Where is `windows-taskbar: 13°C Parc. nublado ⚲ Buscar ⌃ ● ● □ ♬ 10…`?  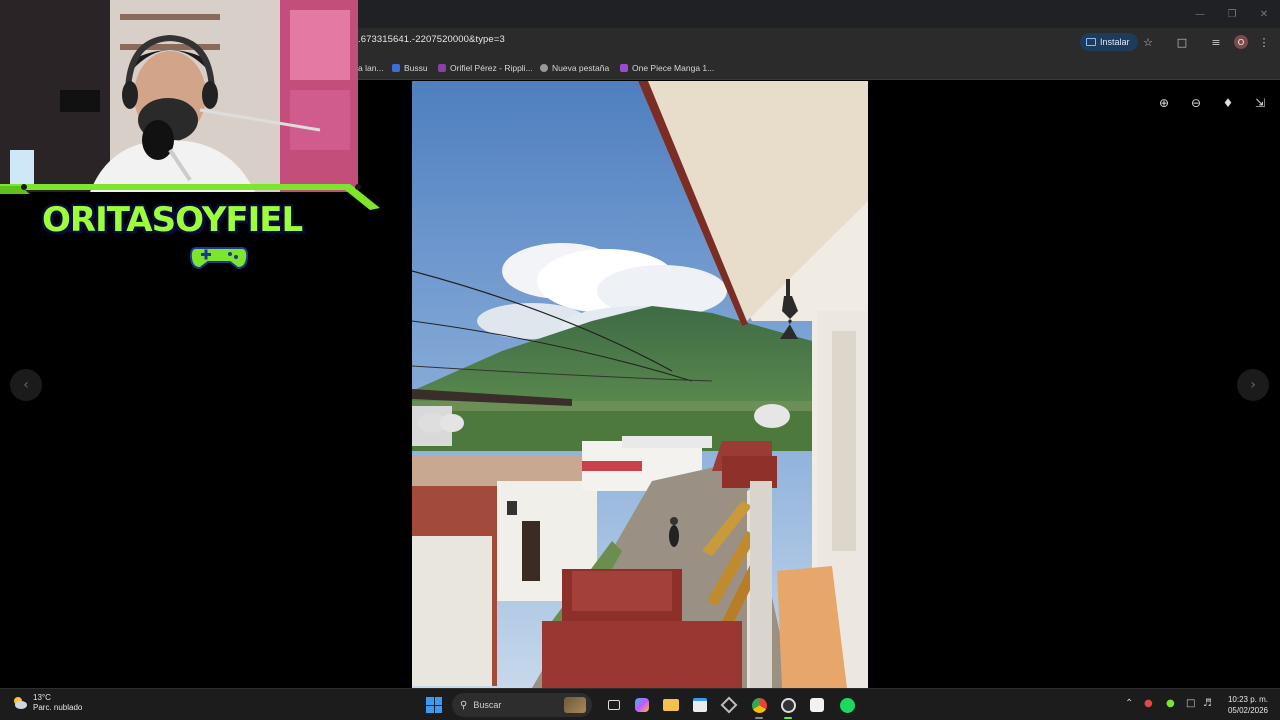 windows-taskbar: 13°C Parc. nublado ⚲ Buscar ⌃ ● ● □ ♬ 10… is located at coordinates (640, 704).